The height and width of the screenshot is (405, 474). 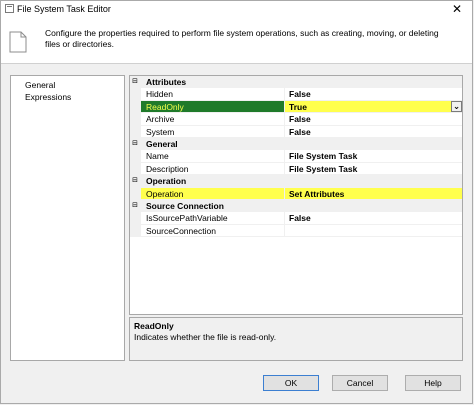 I want to click on chevron-down-icon: ⌄, so click(x=456, y=106).